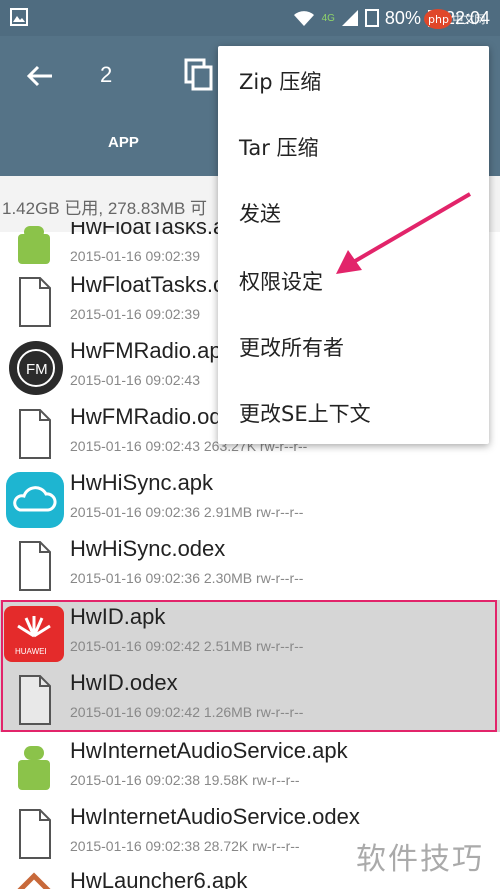 Image resolution: width=500 pixels, height=889 pixels. What do you see at coordinates (185, 780) in the screenshot?
I see `file-meta: 2015-01-16 09:02:38 19.58K rw-r--r--` at bounding box center [185, 780].